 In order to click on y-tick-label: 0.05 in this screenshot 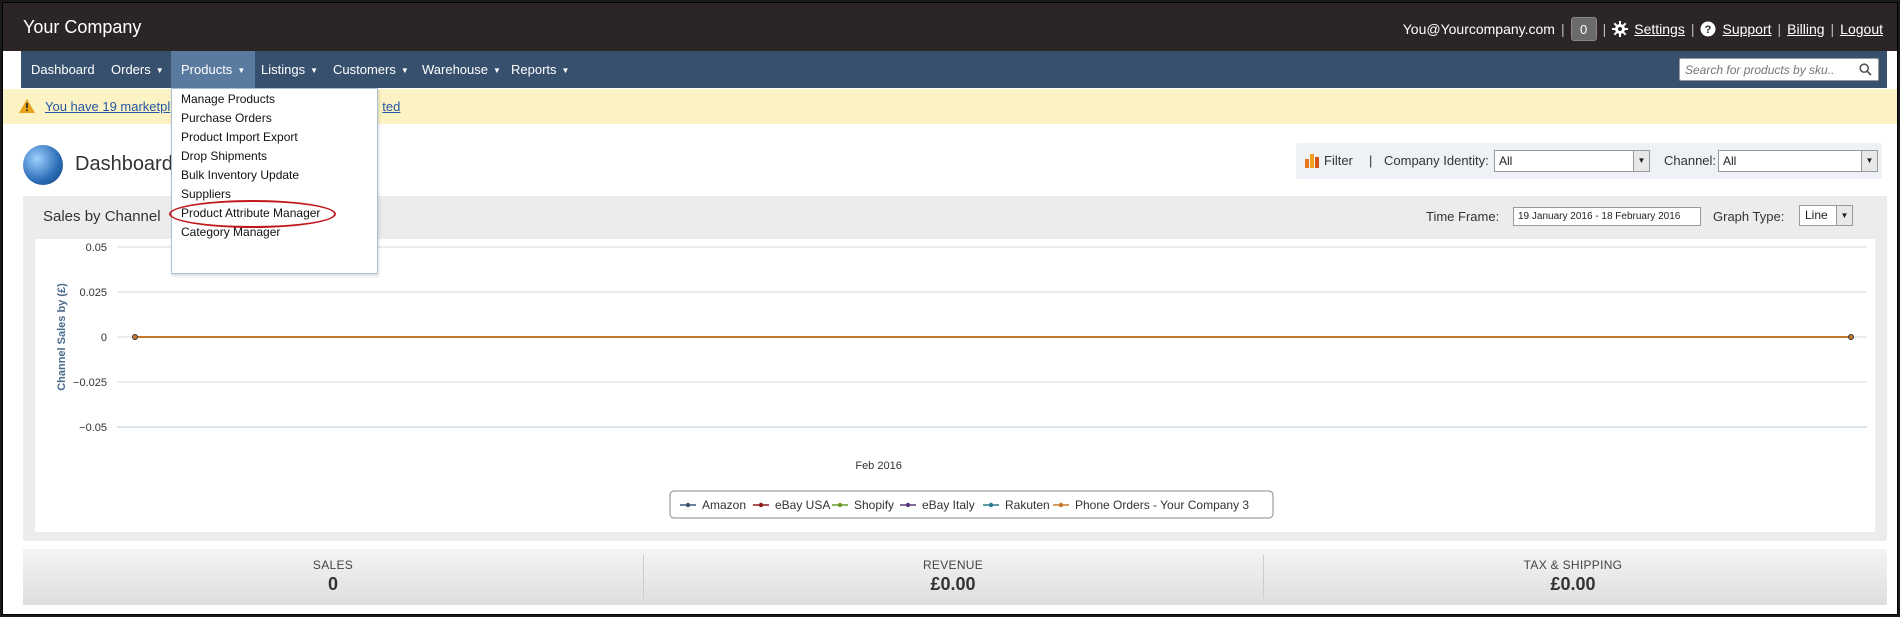, I will do `click(96, 248)`.